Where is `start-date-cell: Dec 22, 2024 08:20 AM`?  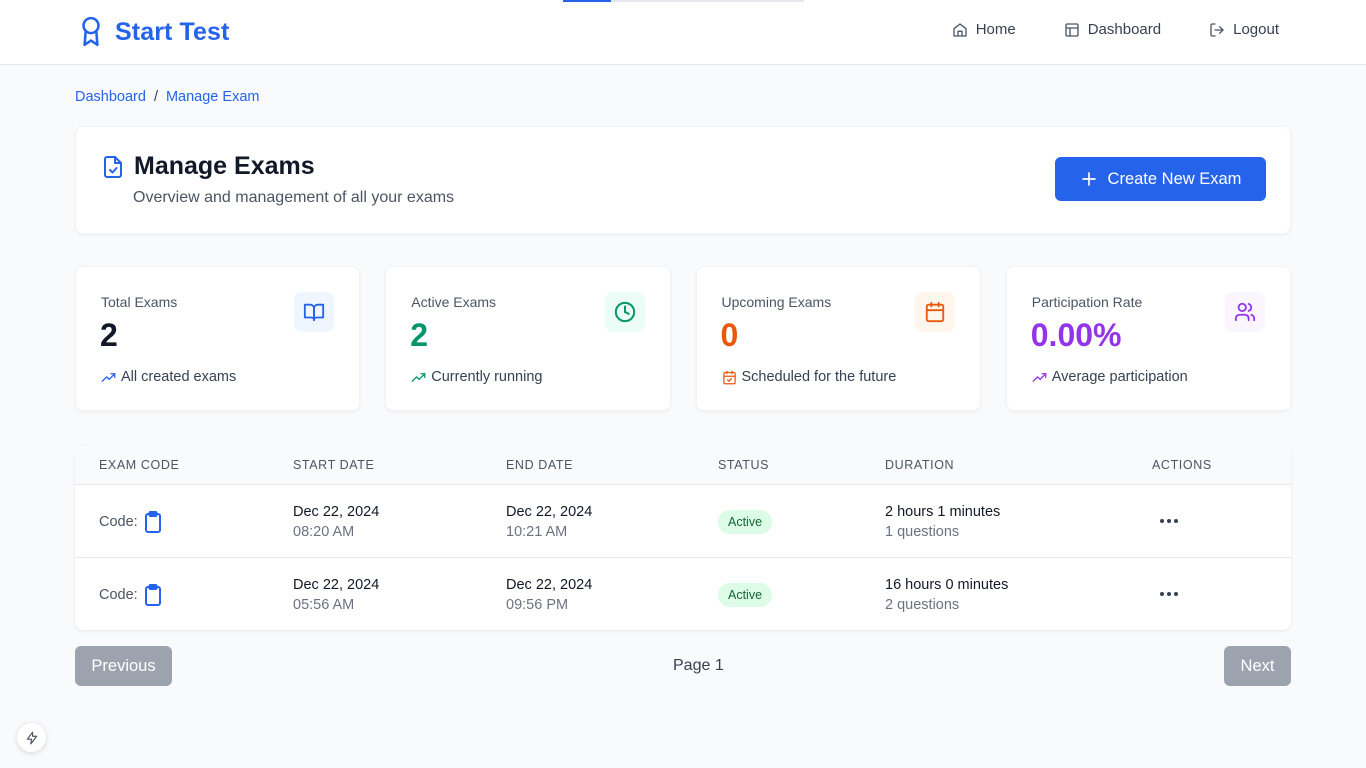 start-date-cell: Dec 22, 2024 08:20 AM is located at coordinates (336, 522).